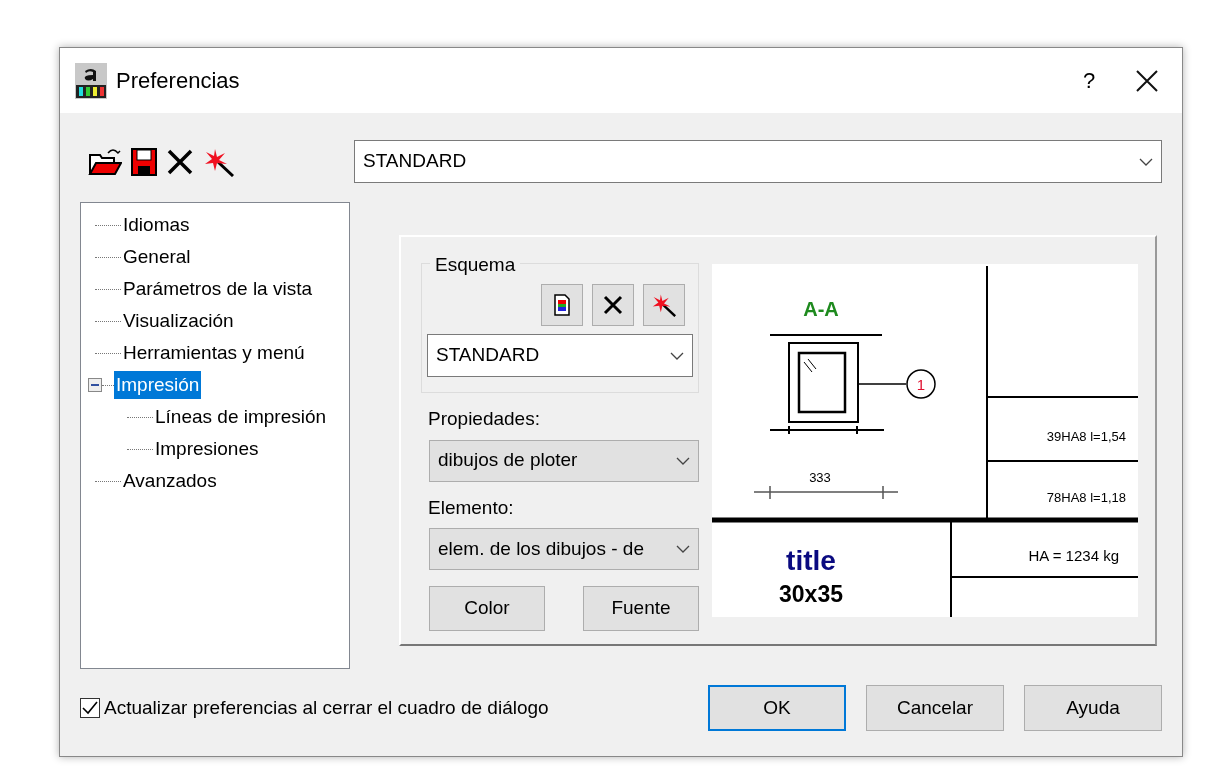 The height and width of the screenshot is (775, 1216). What do you see at coordinates (178, 81) in the screenshot?
I see `window-title: Preferencias` at bounding box center [178, 81].